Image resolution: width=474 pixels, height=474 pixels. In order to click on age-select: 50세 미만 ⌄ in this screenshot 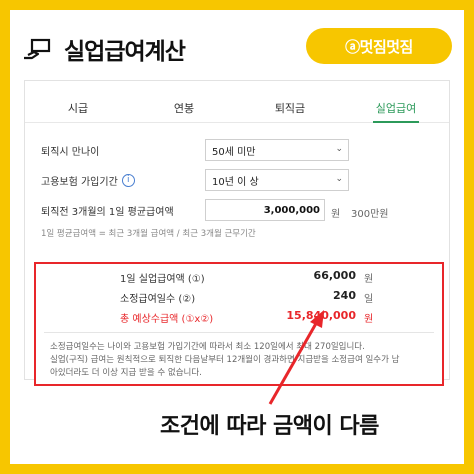, I will do `click(277, 150)`.